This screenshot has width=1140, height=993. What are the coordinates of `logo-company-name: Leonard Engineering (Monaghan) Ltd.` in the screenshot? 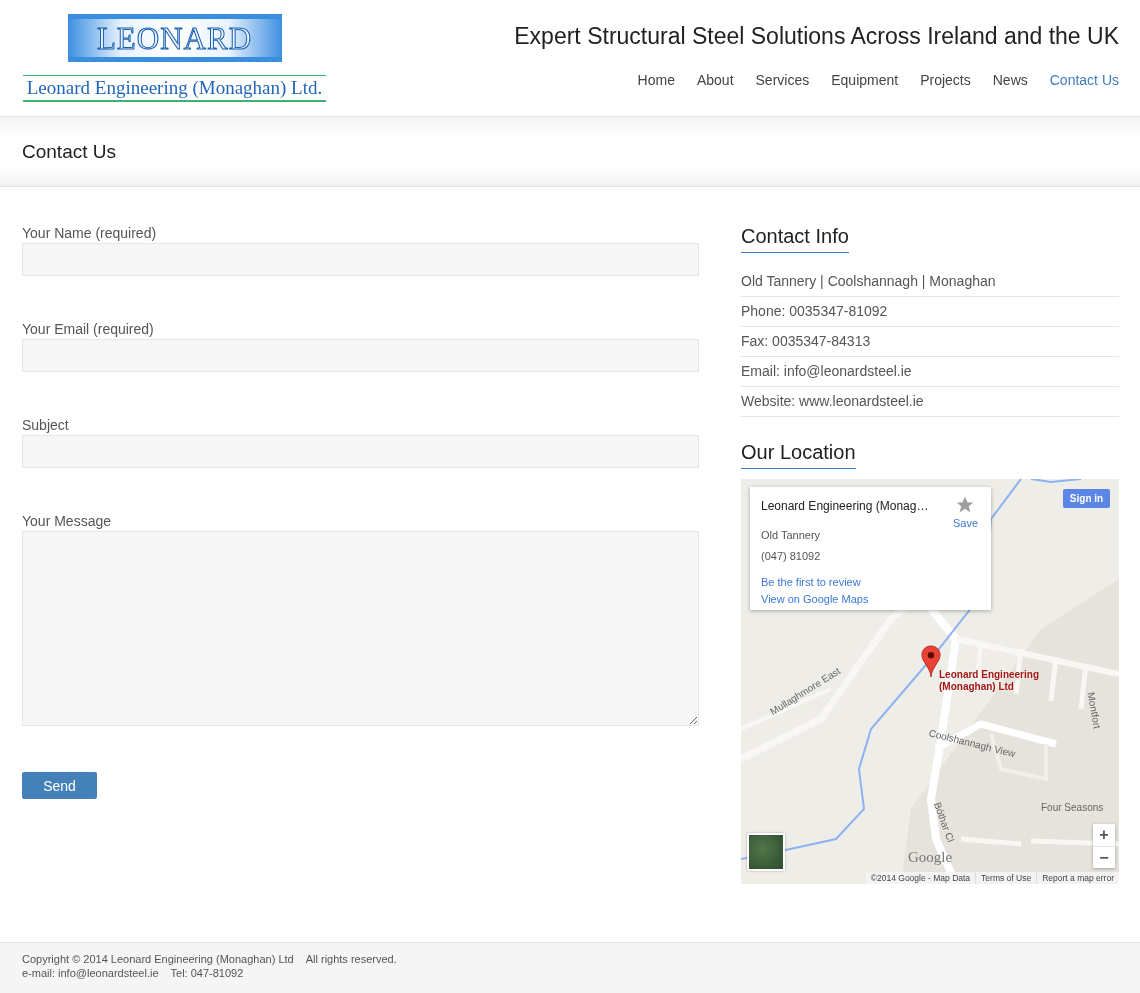 It's located at (174, 88).